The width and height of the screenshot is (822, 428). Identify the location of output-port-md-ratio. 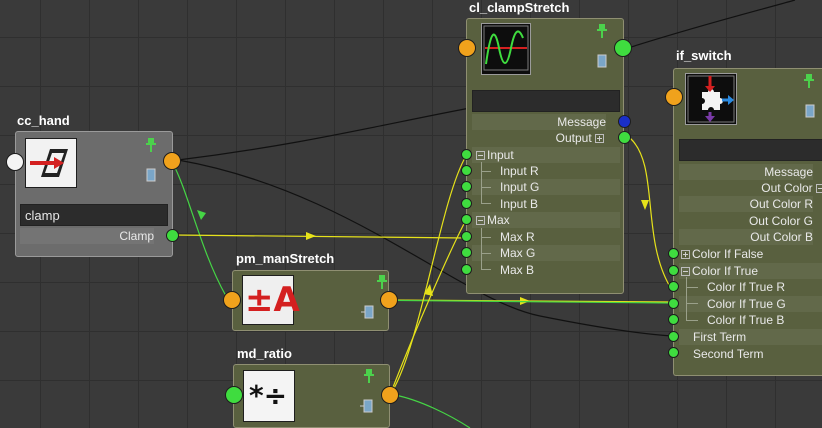
(390, 395).